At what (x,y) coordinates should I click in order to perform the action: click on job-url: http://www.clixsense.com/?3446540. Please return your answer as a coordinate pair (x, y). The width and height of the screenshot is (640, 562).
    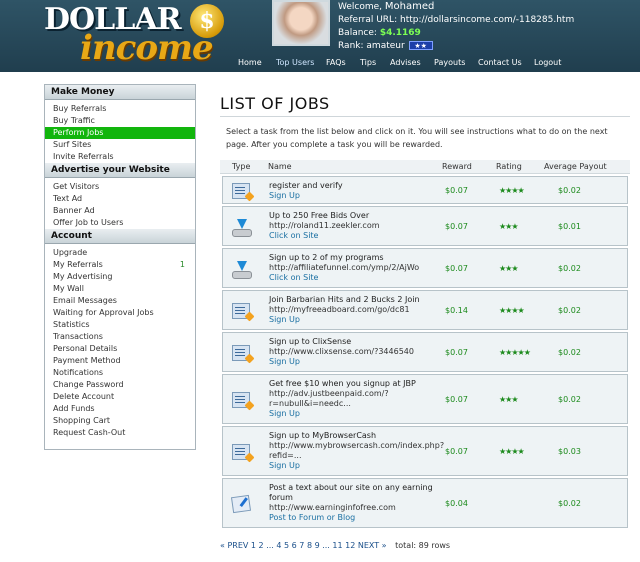
    Looking at the image, I should click on (341, 351).